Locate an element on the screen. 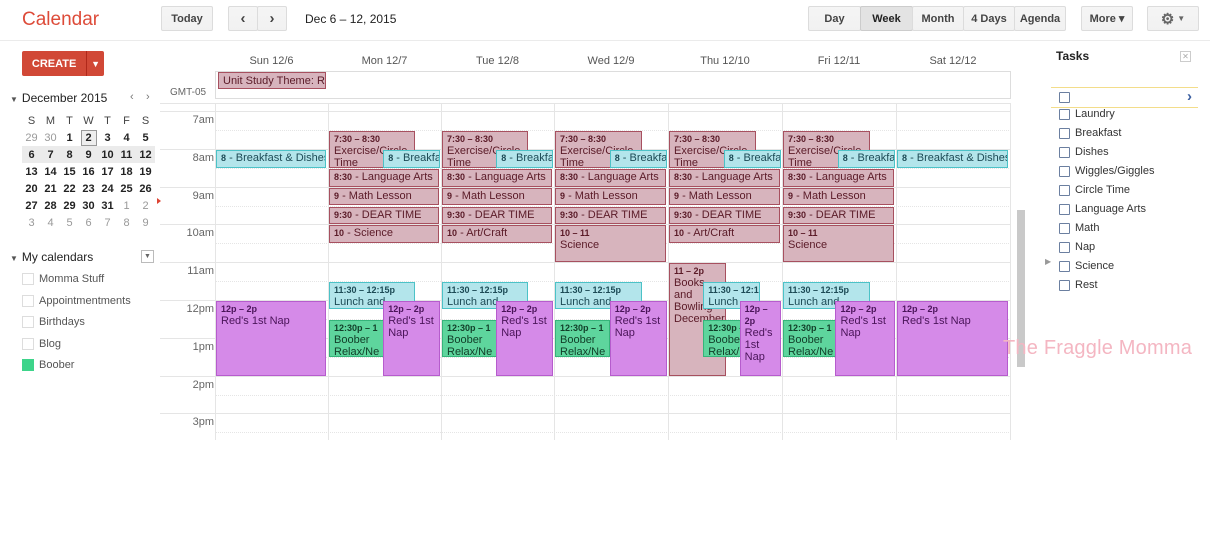 The height and width of the screenshot is (537, 1210). mini-day: 27 is located at coordinates (31, 205).